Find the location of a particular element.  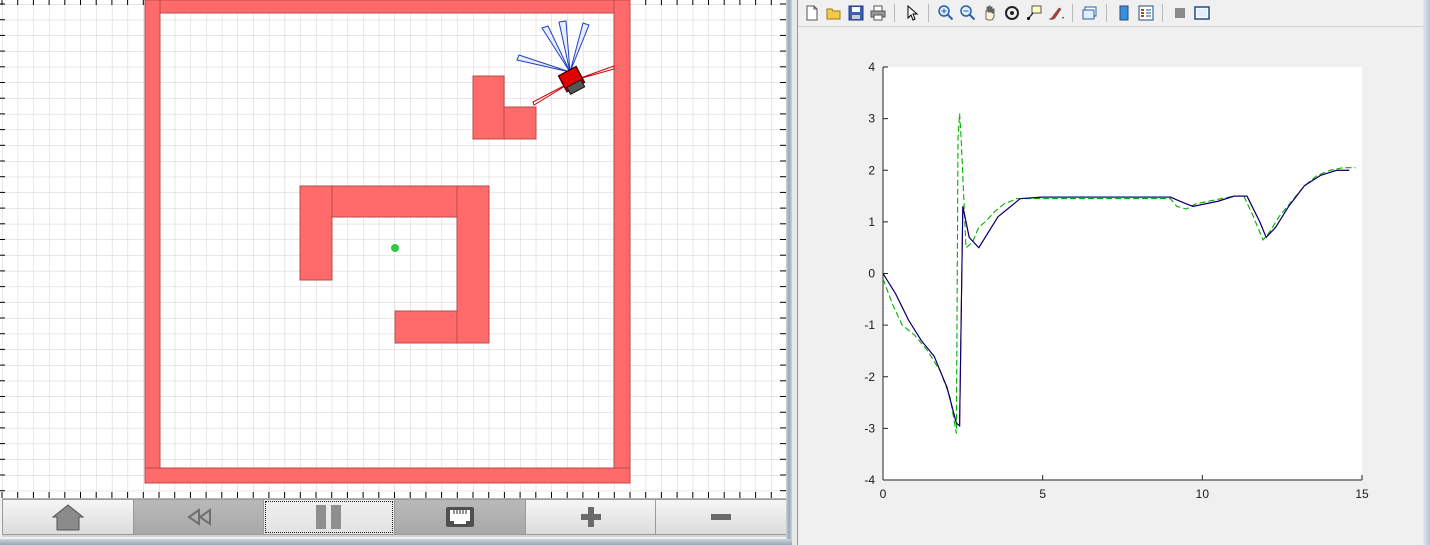

y-tick-label: 2 is located at coordinates (871, 170).